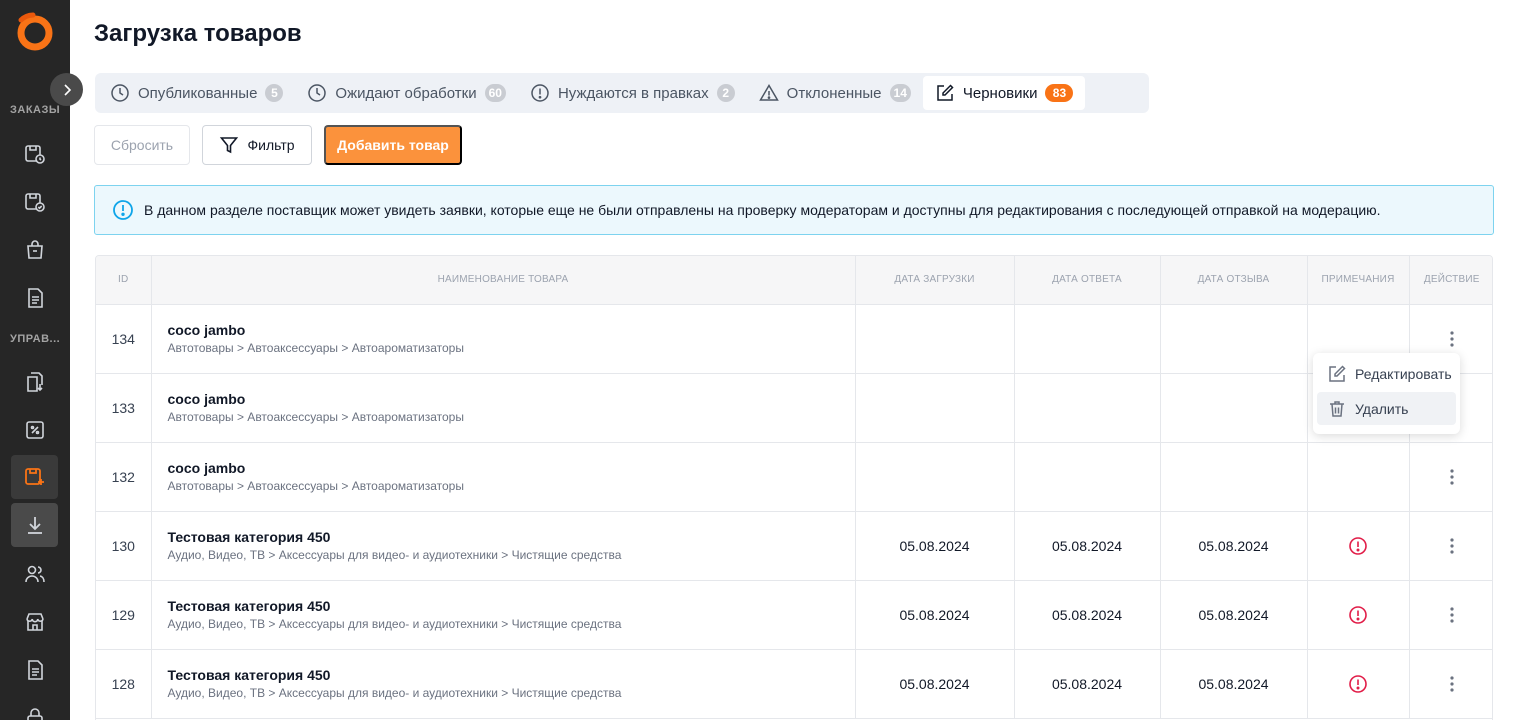 The image size is (1518, 720). I want to click on lock-icon, so click(34, 714).